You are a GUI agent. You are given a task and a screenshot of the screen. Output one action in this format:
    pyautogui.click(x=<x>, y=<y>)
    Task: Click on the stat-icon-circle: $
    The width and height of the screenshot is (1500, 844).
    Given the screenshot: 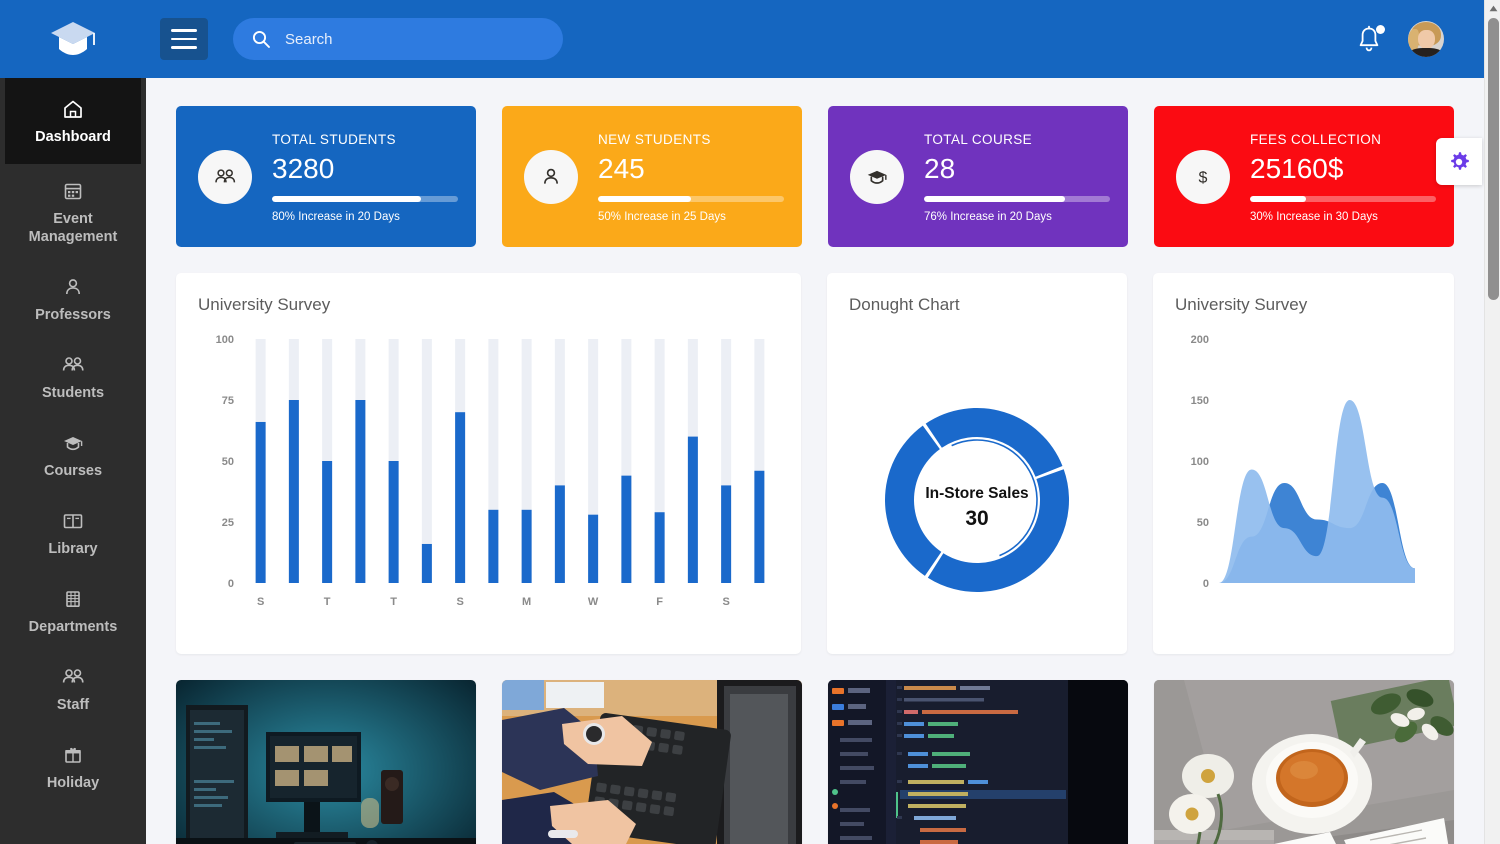 What is the action you would take?
    pyautogui.click(x=1203, y=176)
    